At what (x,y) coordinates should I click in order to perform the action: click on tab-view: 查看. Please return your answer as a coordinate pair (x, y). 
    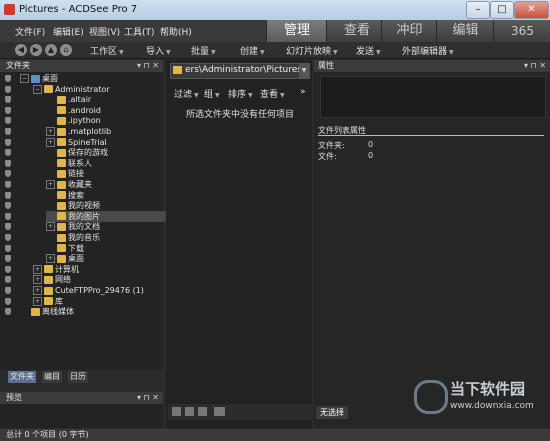
    Looking at the image, I should click on (356, 31).